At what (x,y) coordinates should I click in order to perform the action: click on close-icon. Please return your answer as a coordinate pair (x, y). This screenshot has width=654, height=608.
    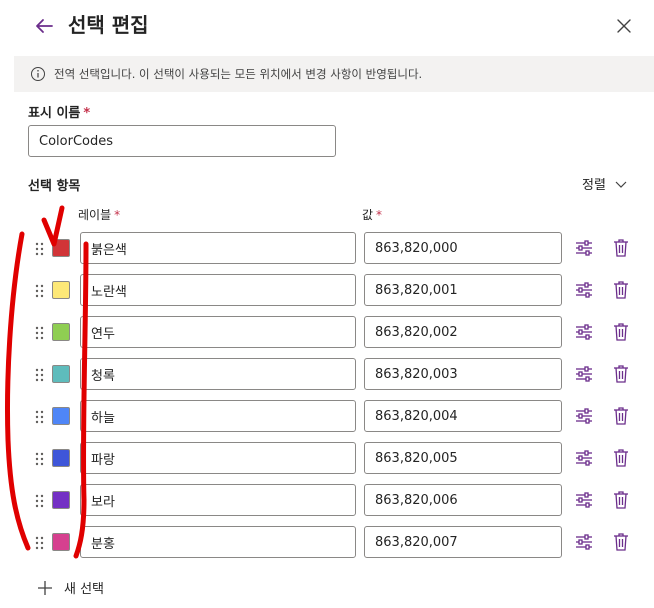
    Looking at the image, I should click on (624, 26).